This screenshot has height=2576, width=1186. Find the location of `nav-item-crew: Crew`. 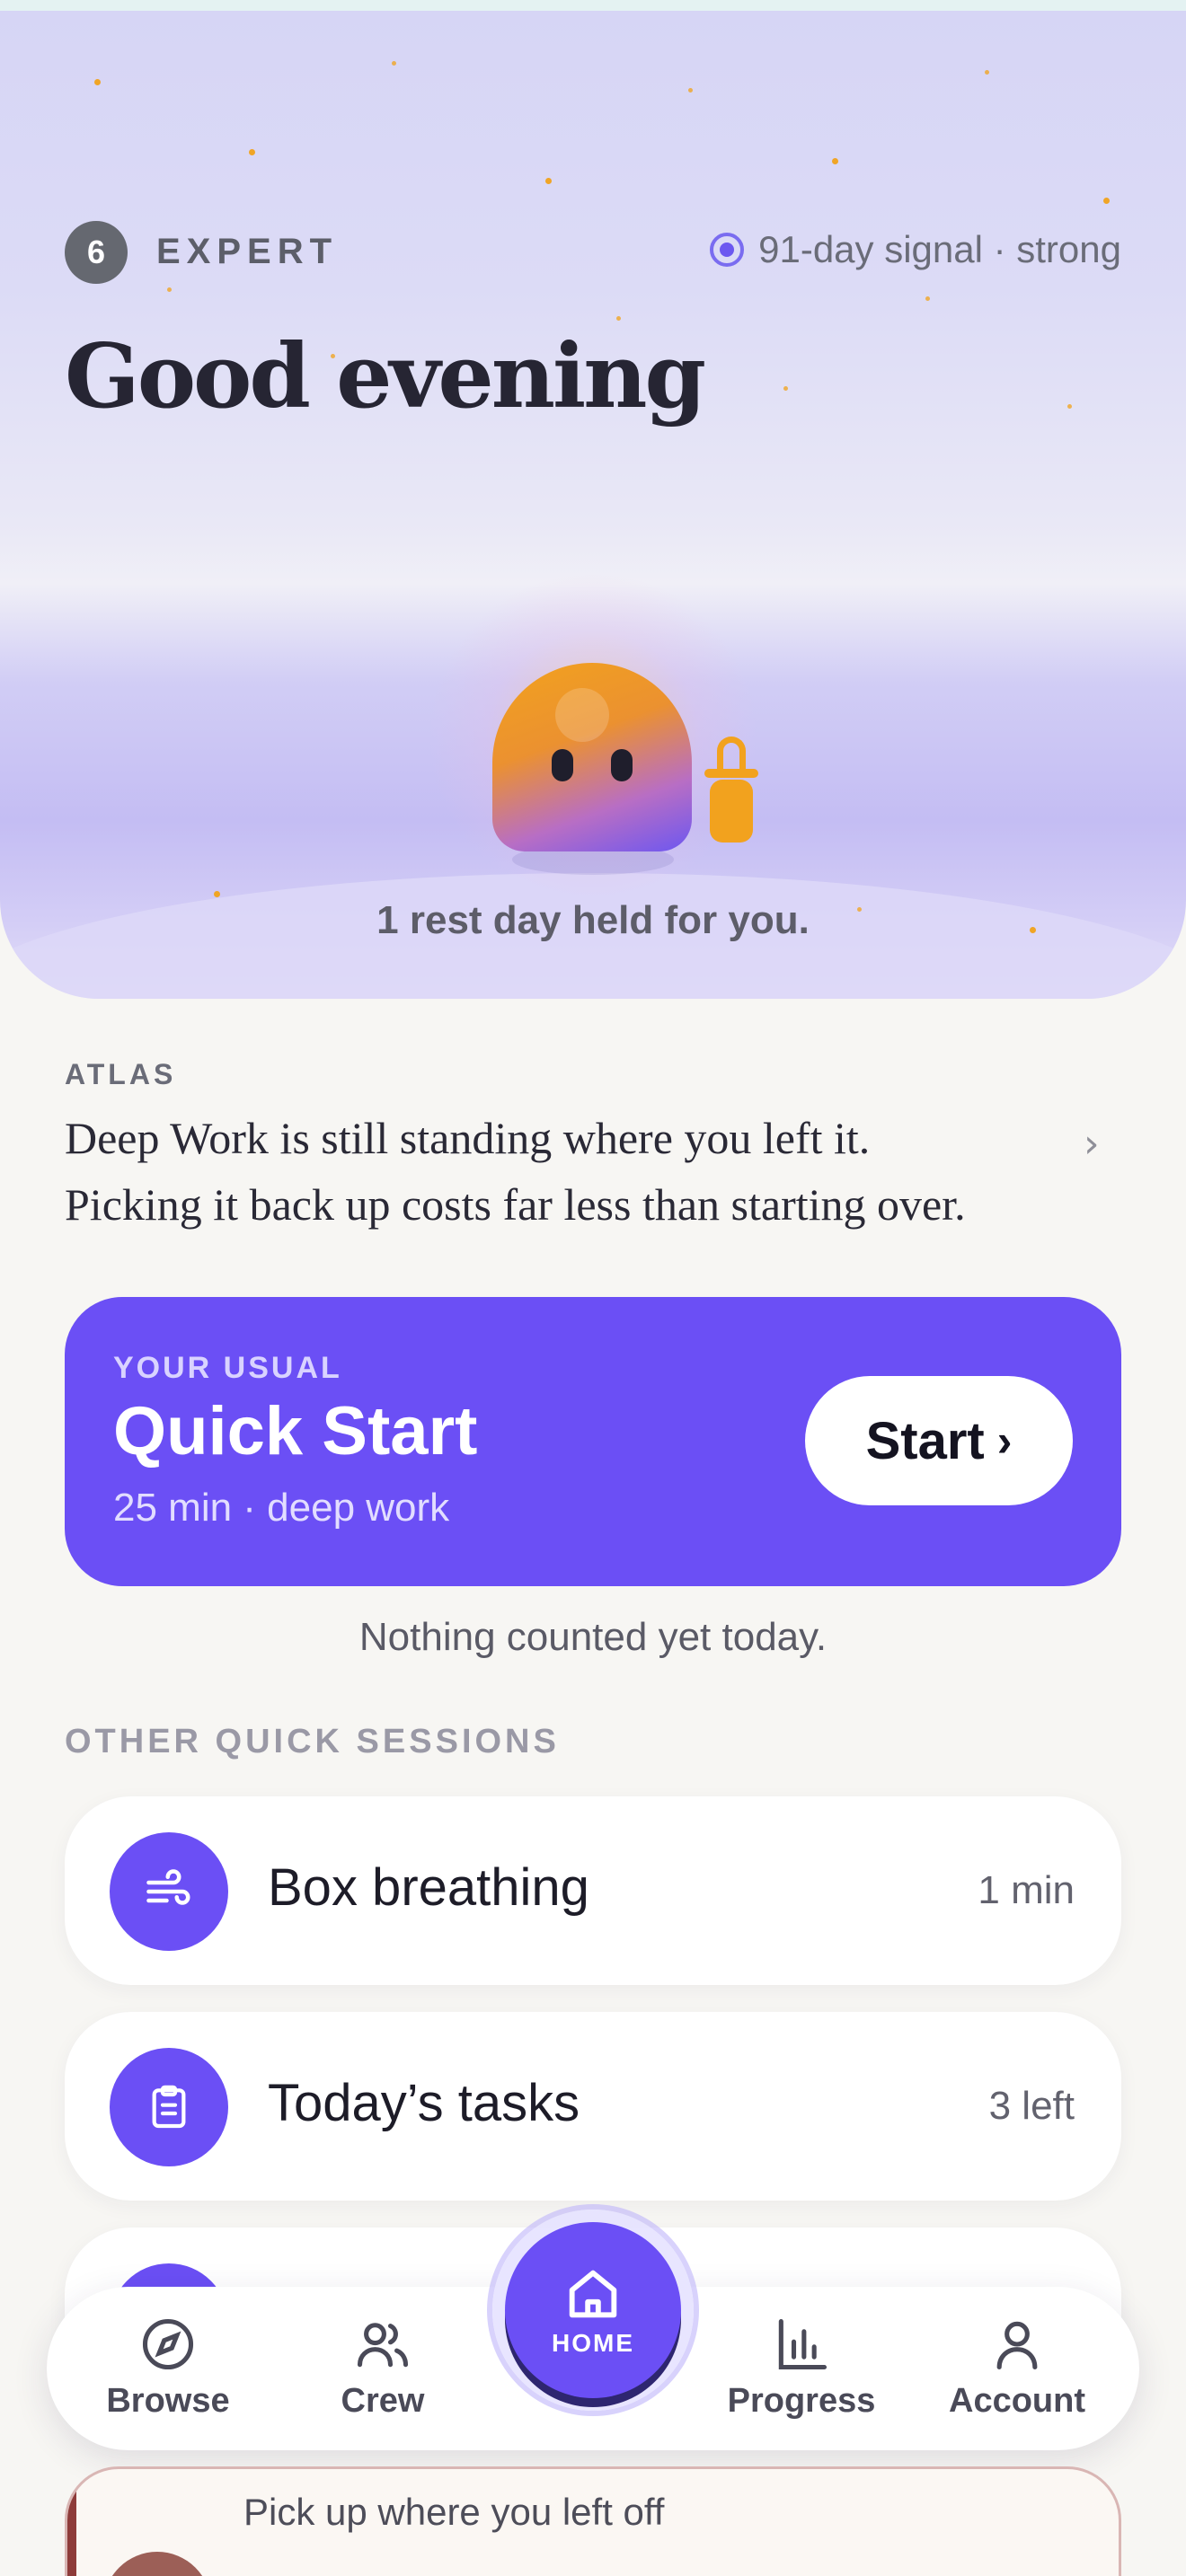

nav-item-crew: Crew is located at coordinates (383, 2372).